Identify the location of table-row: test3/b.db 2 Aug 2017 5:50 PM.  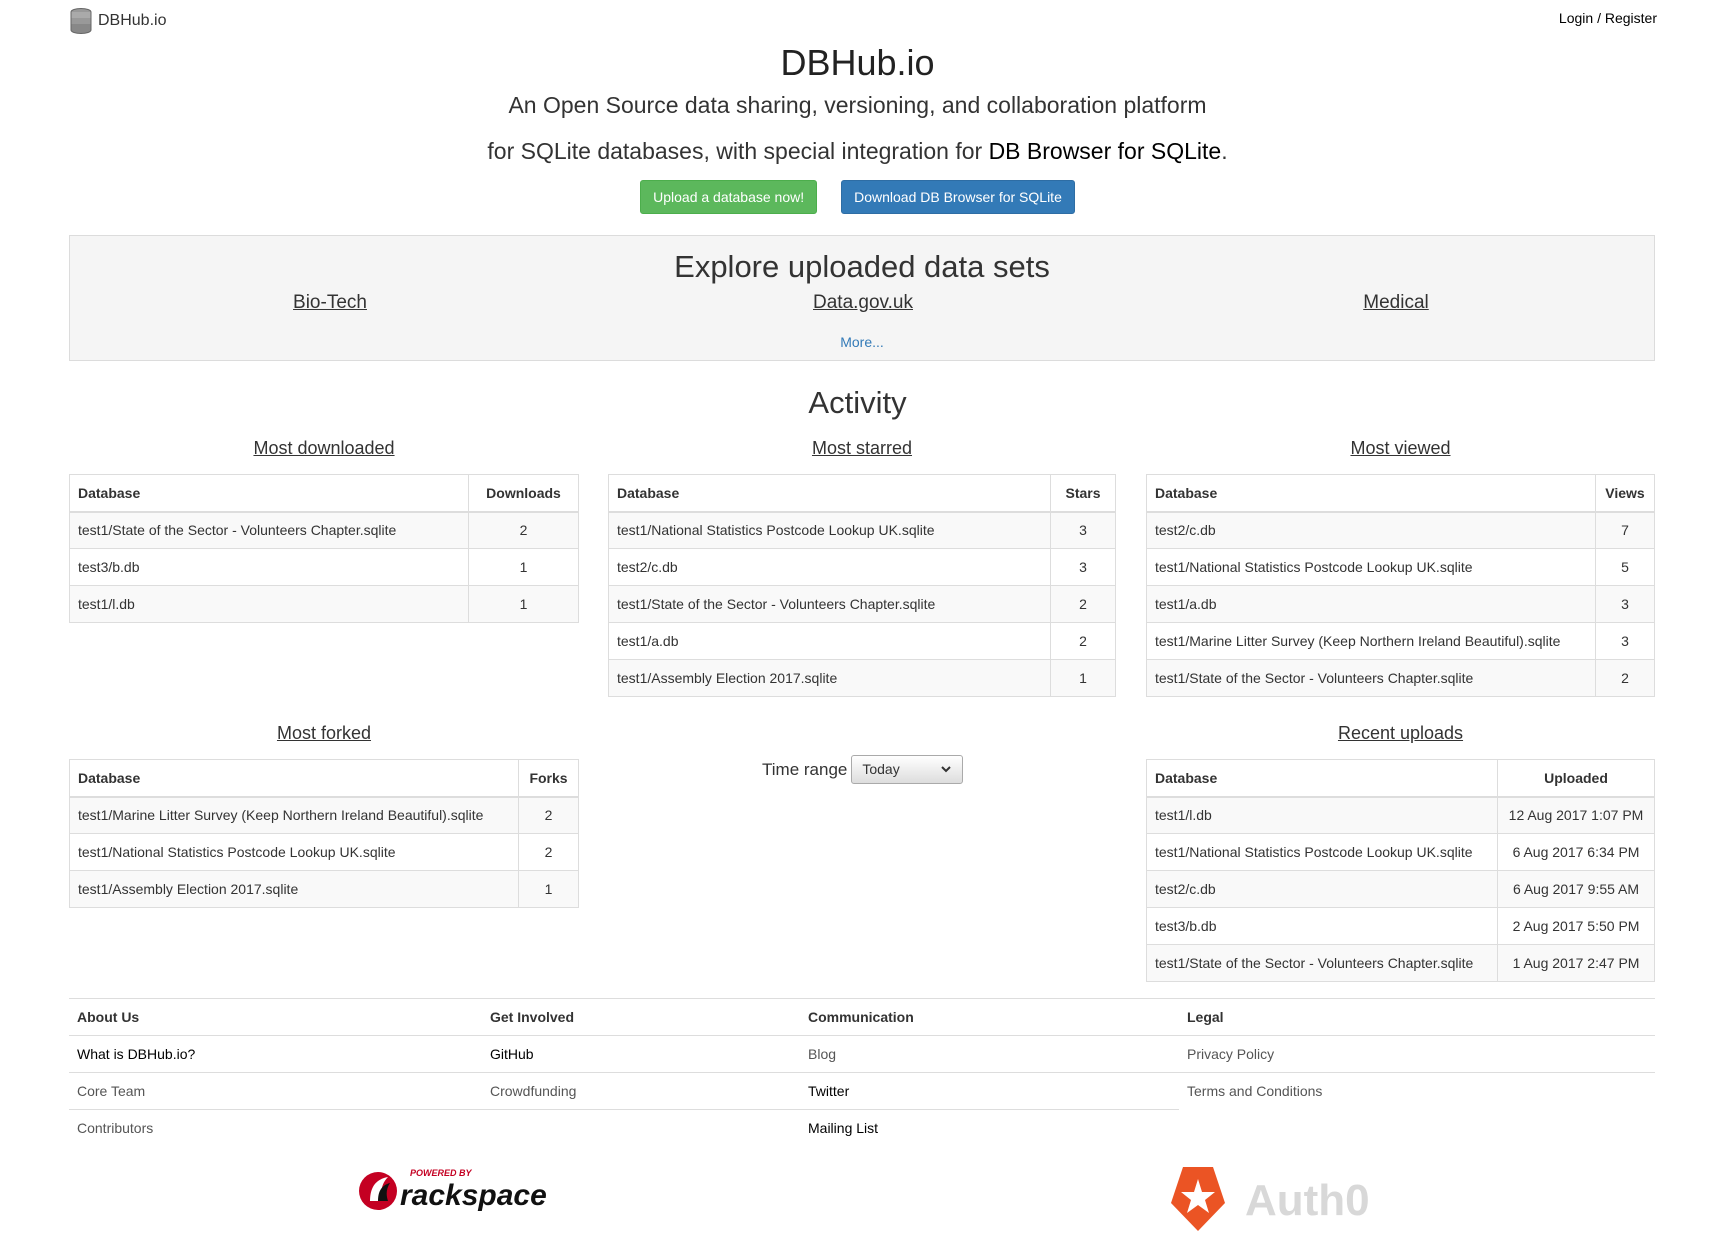
(1400, 926).